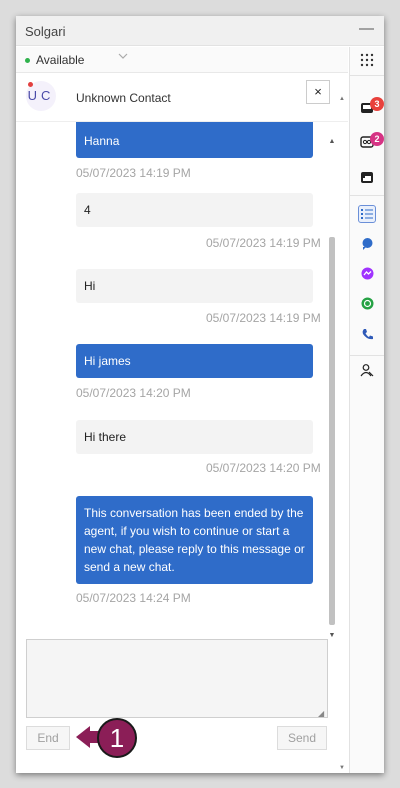 The image size is (400, 788). What do you see at coordinates (90, 286) in the screenshot?
I see `message-text: Hi` at bounding box center [90, 286].